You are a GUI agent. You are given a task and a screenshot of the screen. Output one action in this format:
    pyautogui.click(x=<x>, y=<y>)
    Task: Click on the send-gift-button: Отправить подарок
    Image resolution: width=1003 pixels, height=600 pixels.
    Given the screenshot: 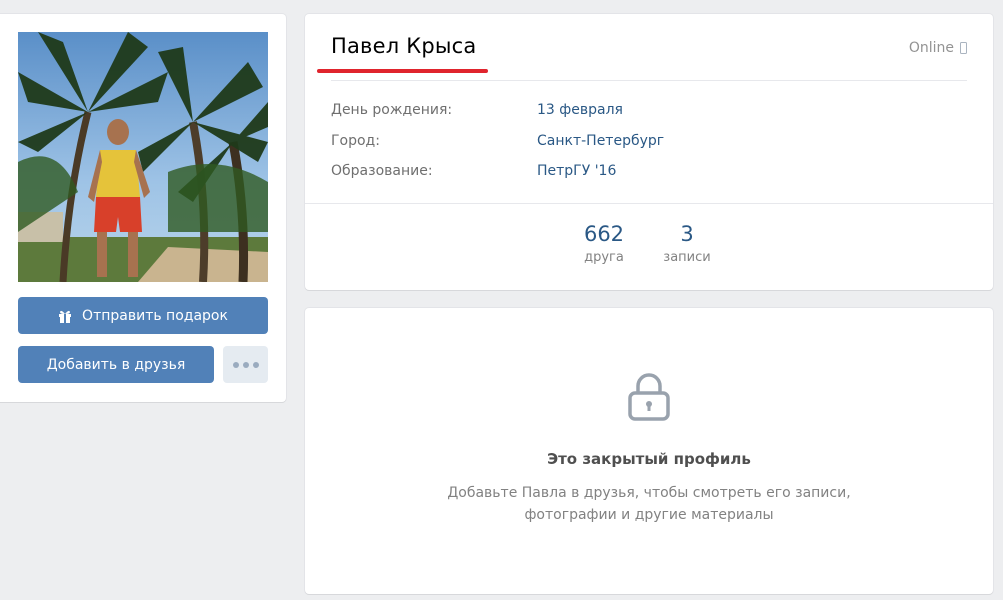 What is the action you would take?
    pyautogui.click(x=143, y=315)
    